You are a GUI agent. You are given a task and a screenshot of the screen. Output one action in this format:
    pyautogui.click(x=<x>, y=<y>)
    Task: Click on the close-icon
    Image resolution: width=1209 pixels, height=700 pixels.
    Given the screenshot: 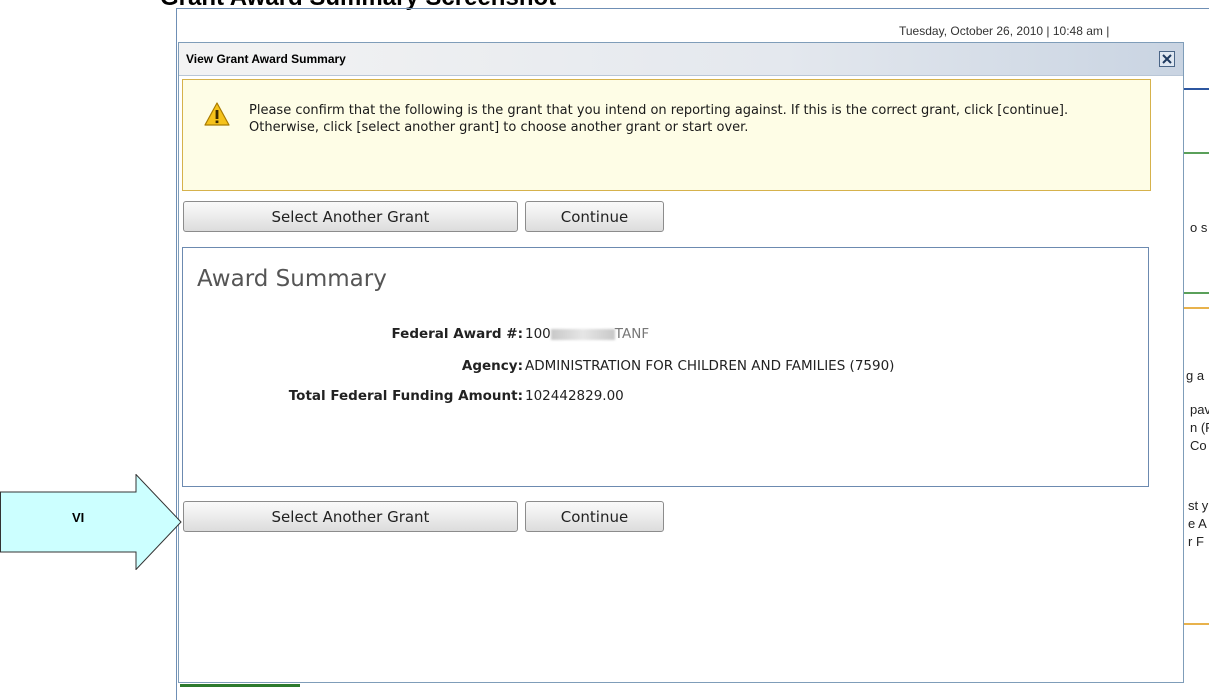 What is the action you would take?
    pyautogui.click(x=1167, y=59)
    